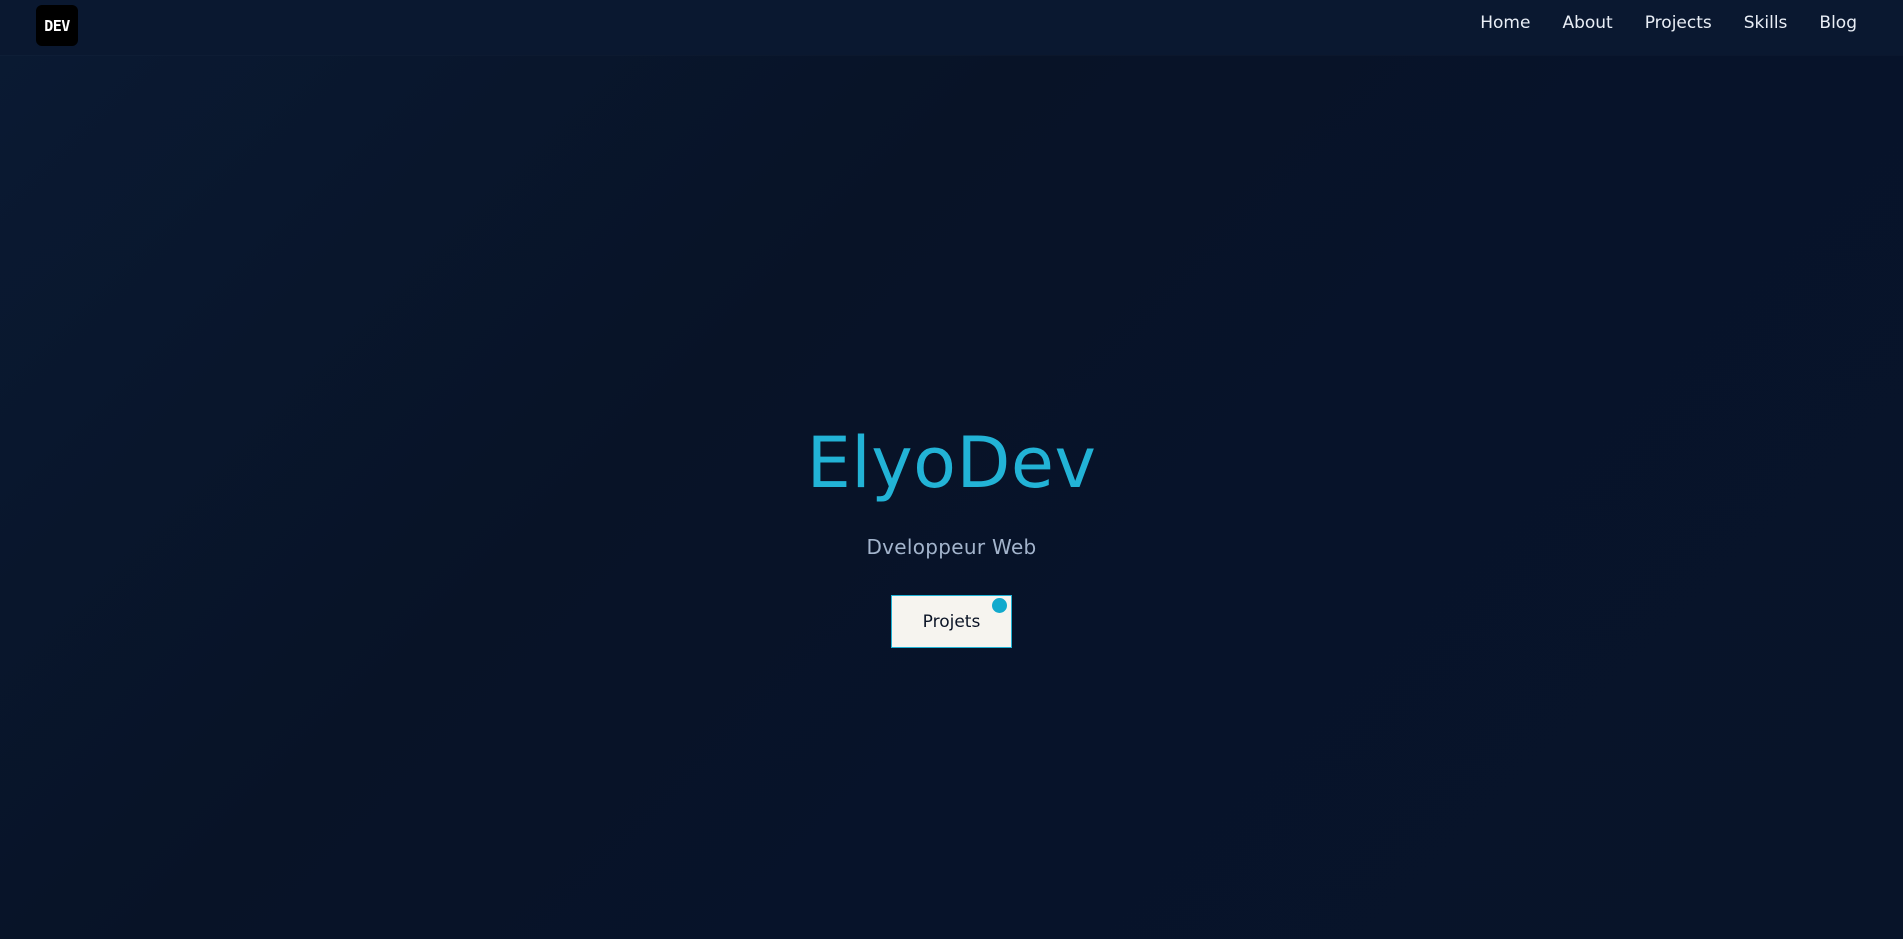 This screenshot has width=1903, height=939. Describe the element at coordinates (1587, 23) in the screenshot. I see `nav-about-link: About` at that location.